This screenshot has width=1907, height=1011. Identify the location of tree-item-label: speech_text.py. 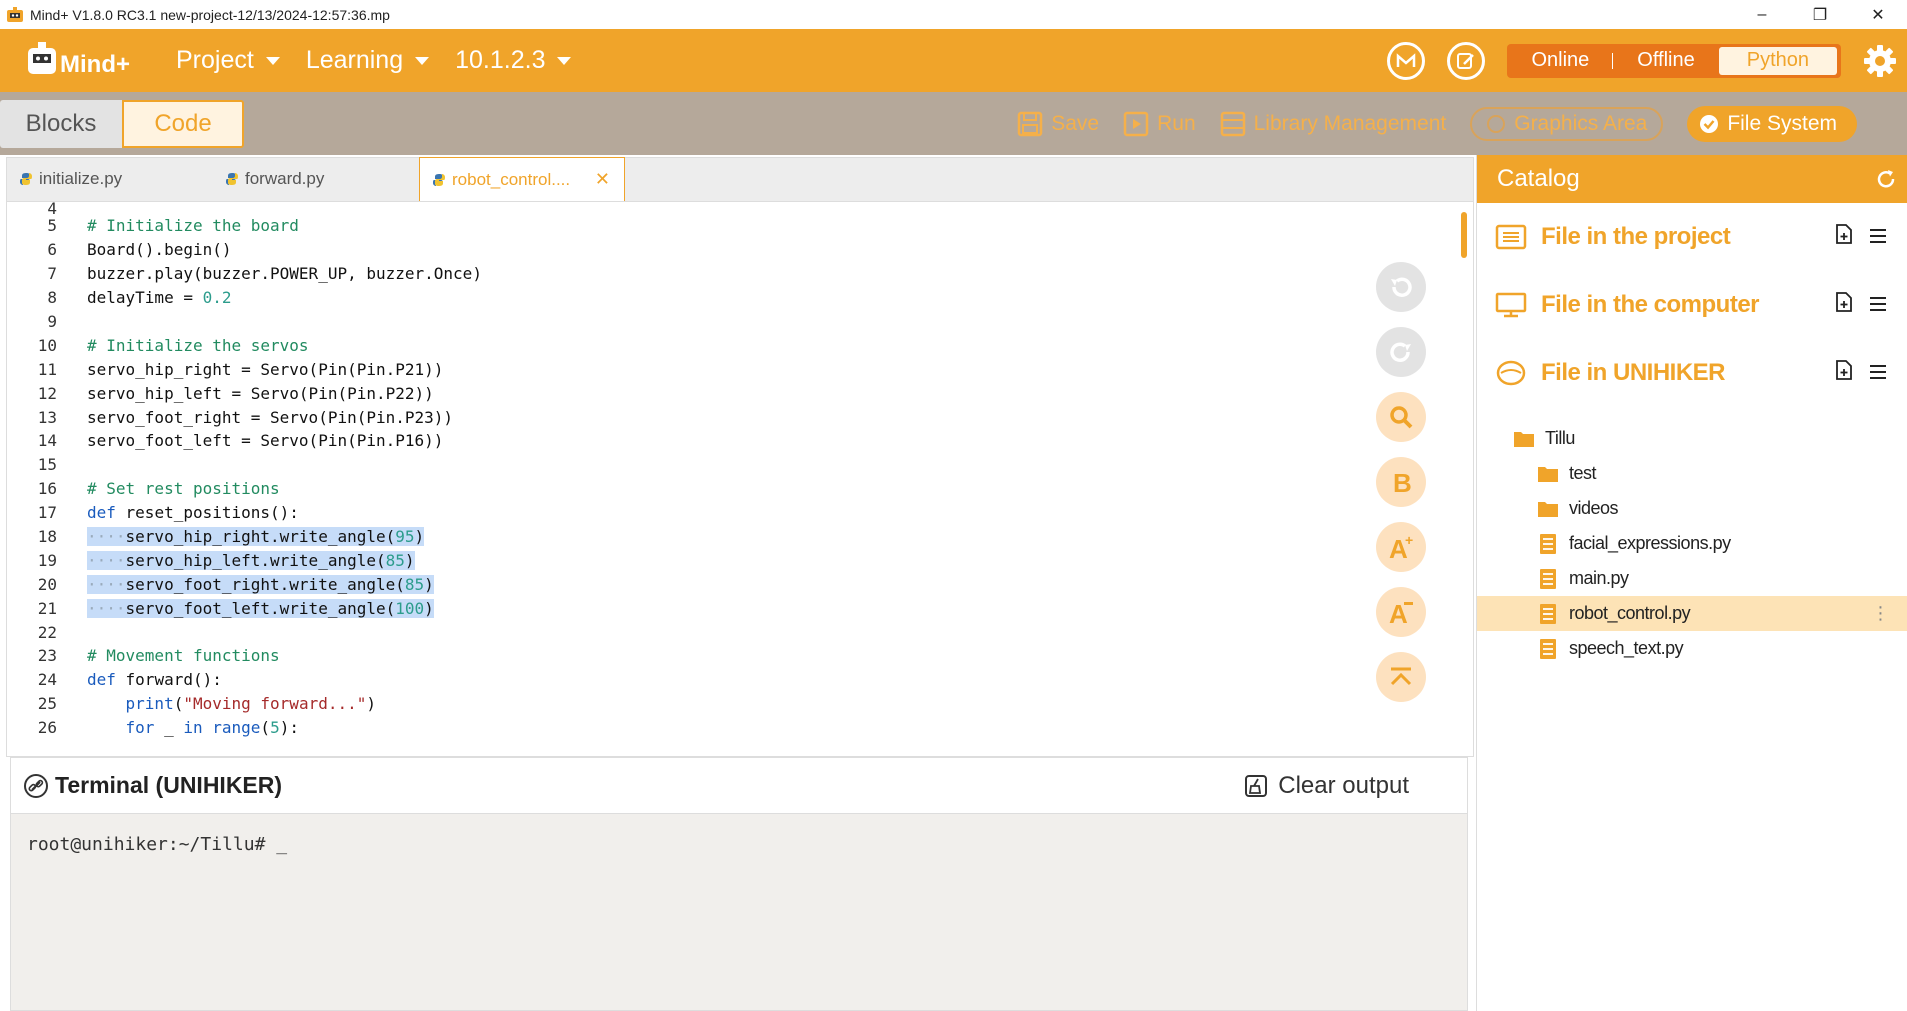
(1626, 648).